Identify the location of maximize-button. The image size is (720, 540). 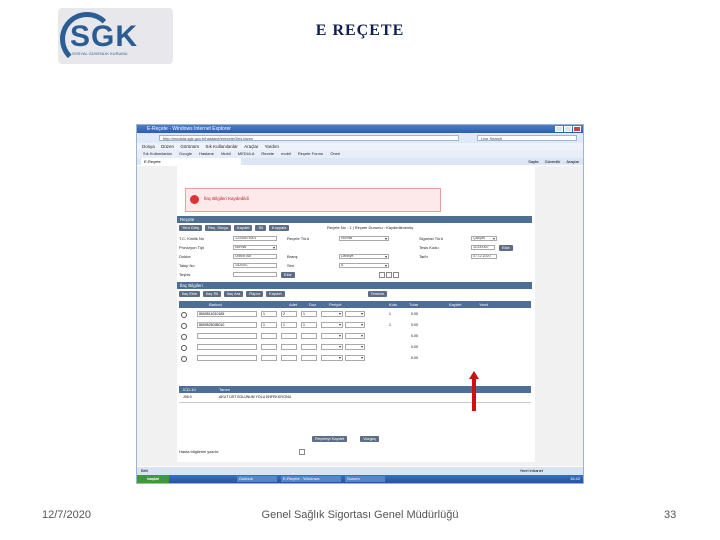
(568, 129).